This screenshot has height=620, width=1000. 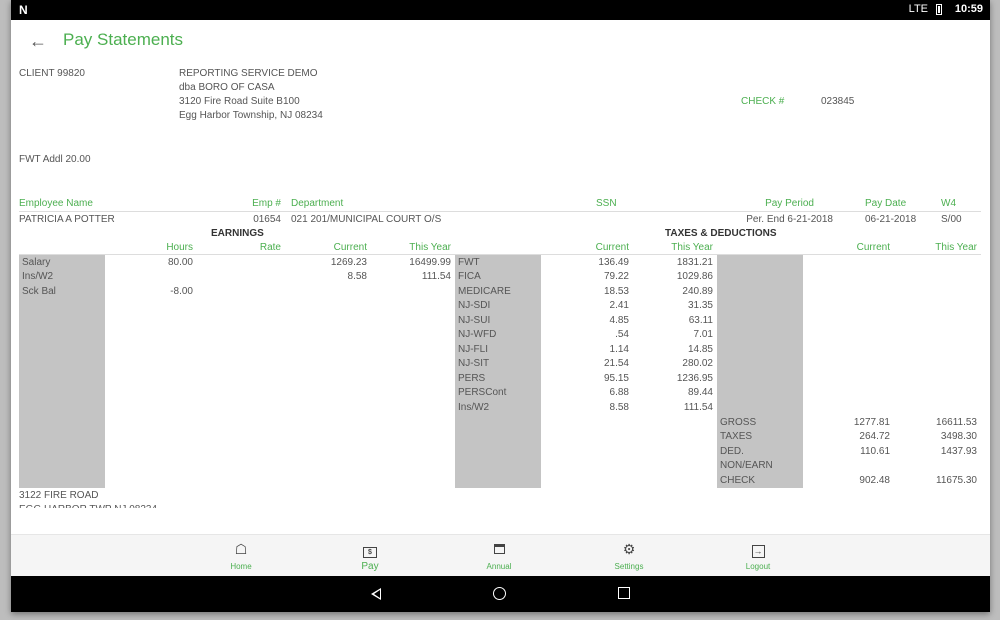 I want to click on header-emp-number: Emp #, so click(x=266, y=203).